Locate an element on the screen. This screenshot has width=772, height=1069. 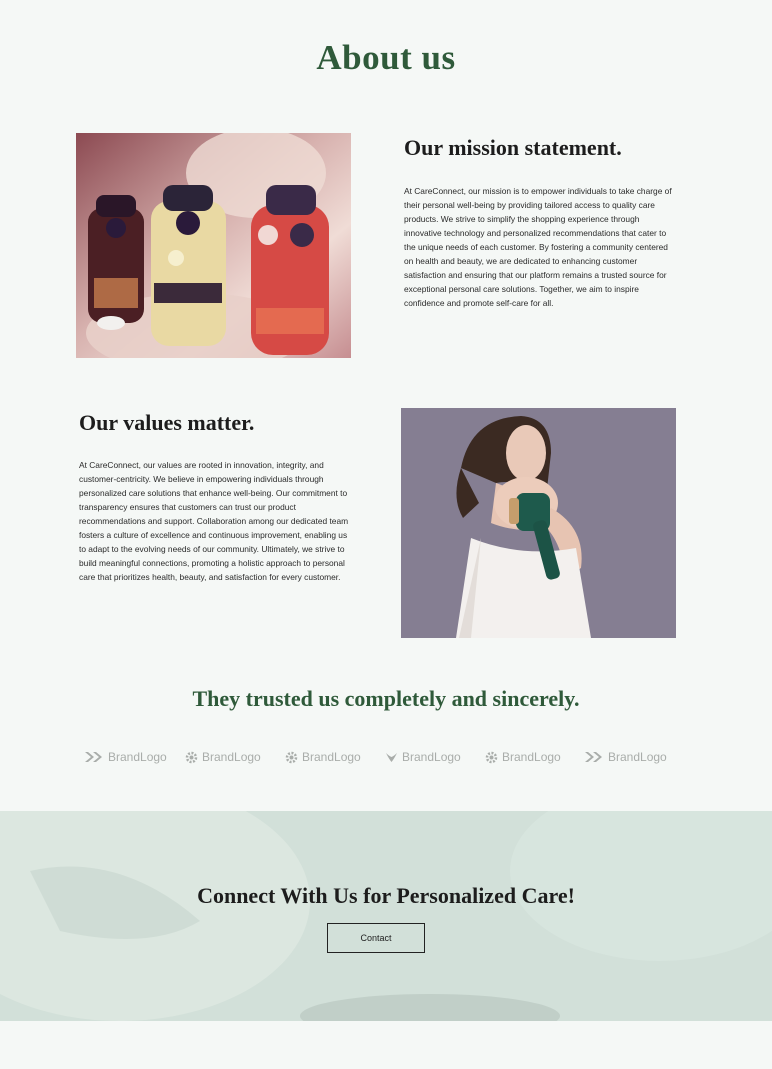
brand-logo-5: BrandLogo is located at coordinates (523, 757).